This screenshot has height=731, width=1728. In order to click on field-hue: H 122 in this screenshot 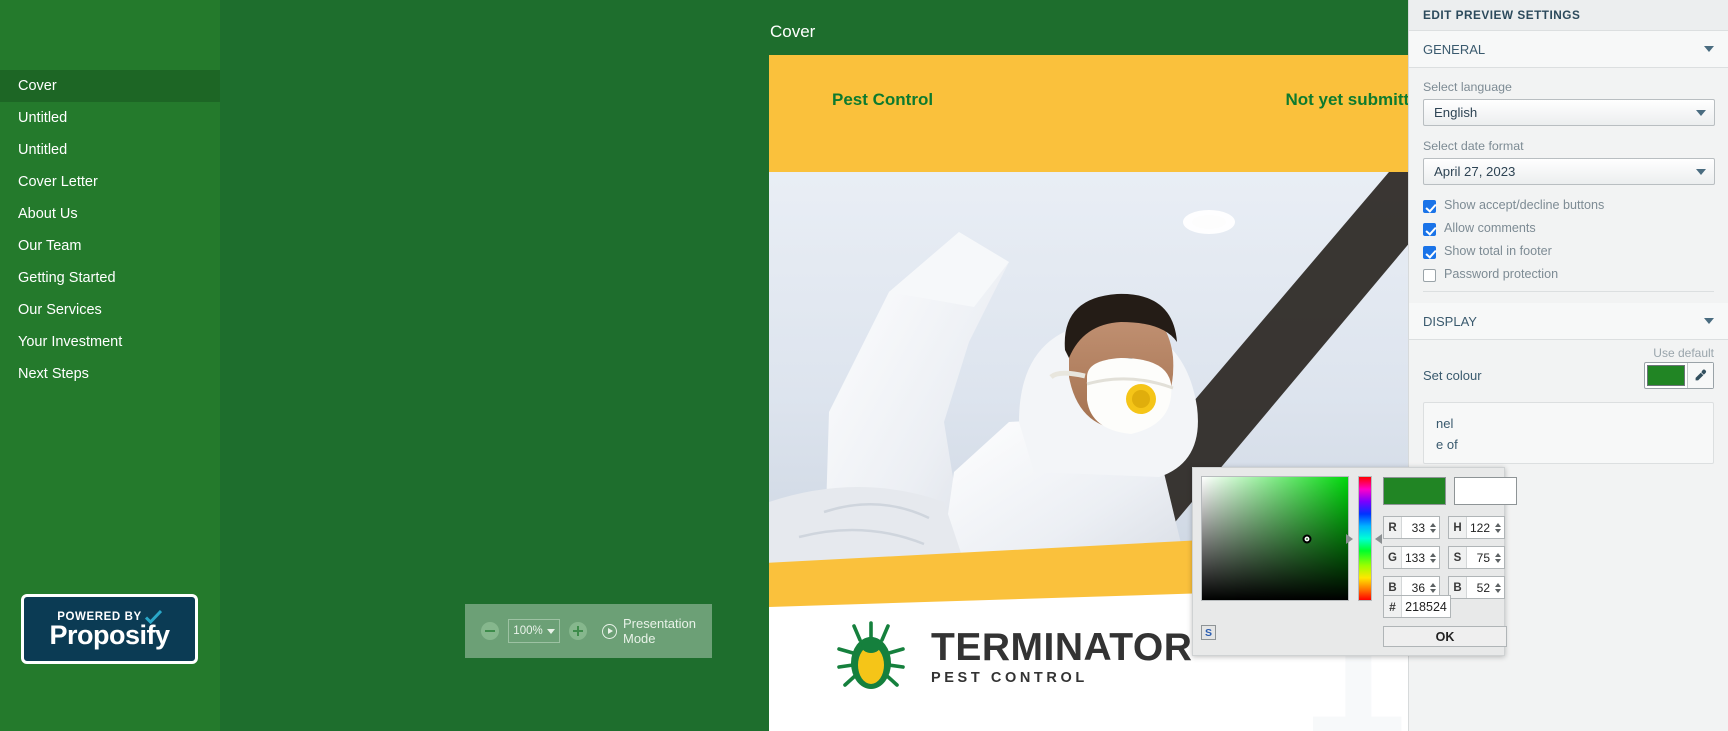, I will do `click(1476, 527)`.